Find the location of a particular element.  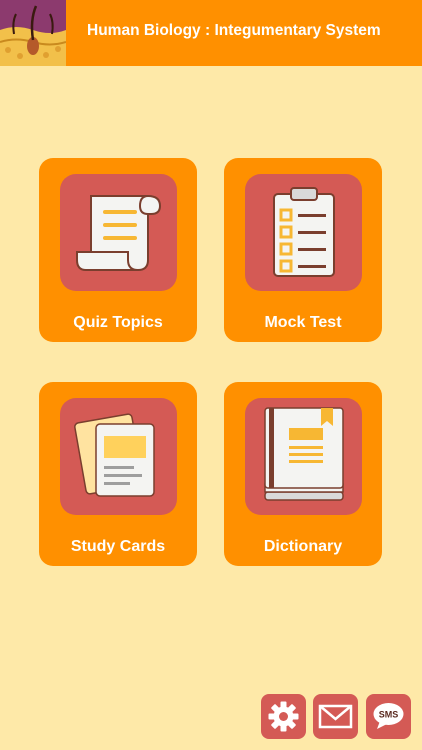

quiz-topics-label: Quiz Topics is located at coordinates (118, 322).